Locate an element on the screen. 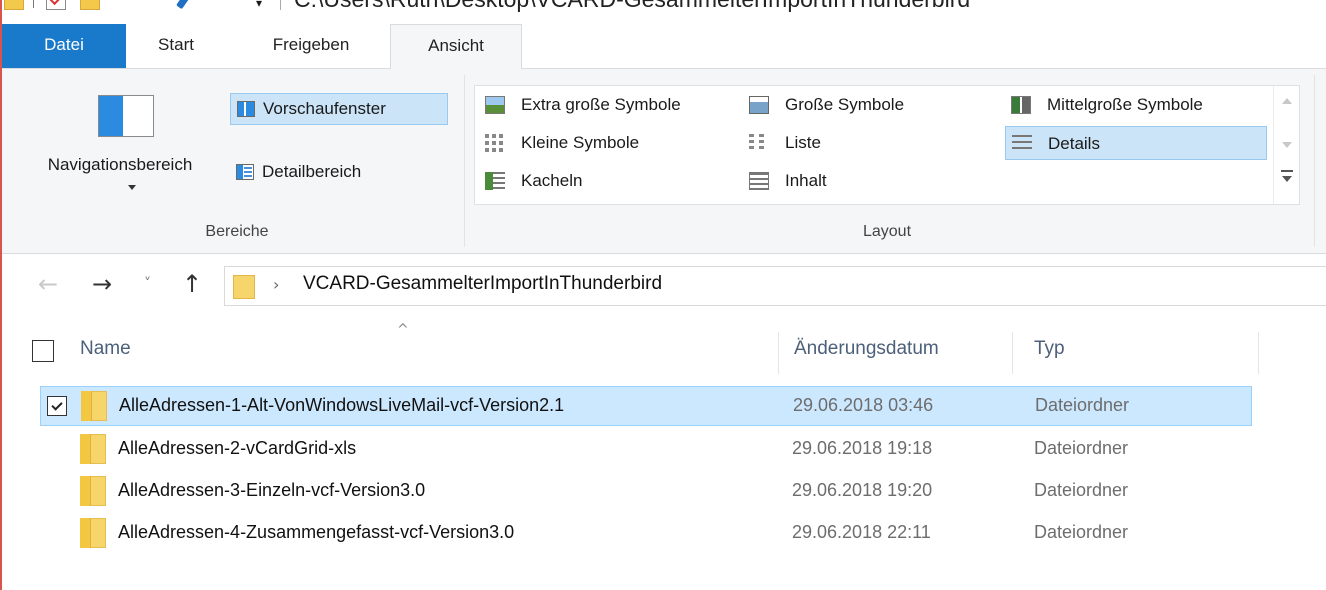 The height and width of the screenshot is (590, 1326). layout-item-label: Inhalt is located at coordinates (806, 180).